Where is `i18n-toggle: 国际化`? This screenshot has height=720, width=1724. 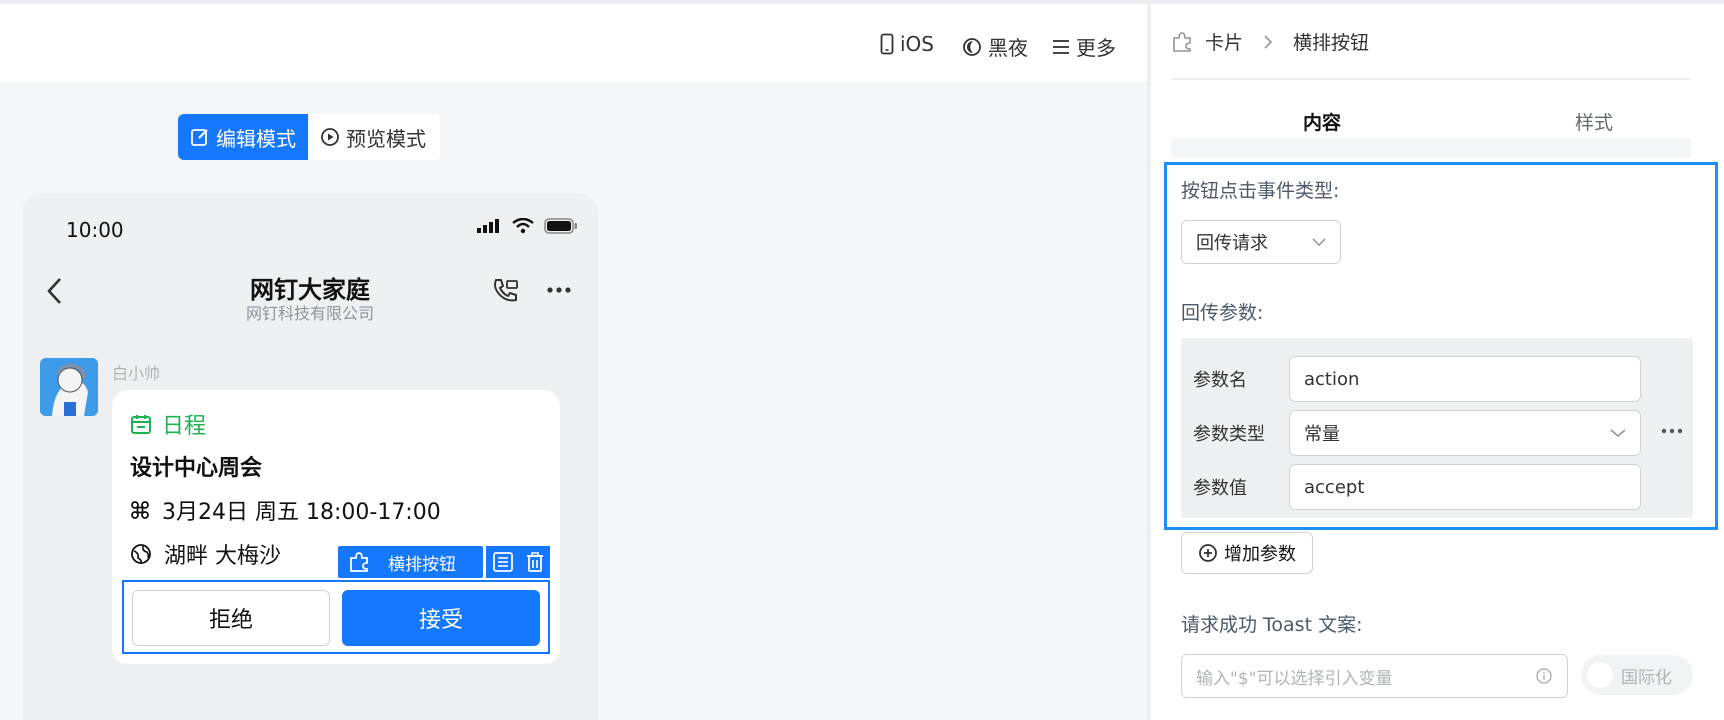 i18n-toggle: 国际化 is located at coordinates (1637, 675).